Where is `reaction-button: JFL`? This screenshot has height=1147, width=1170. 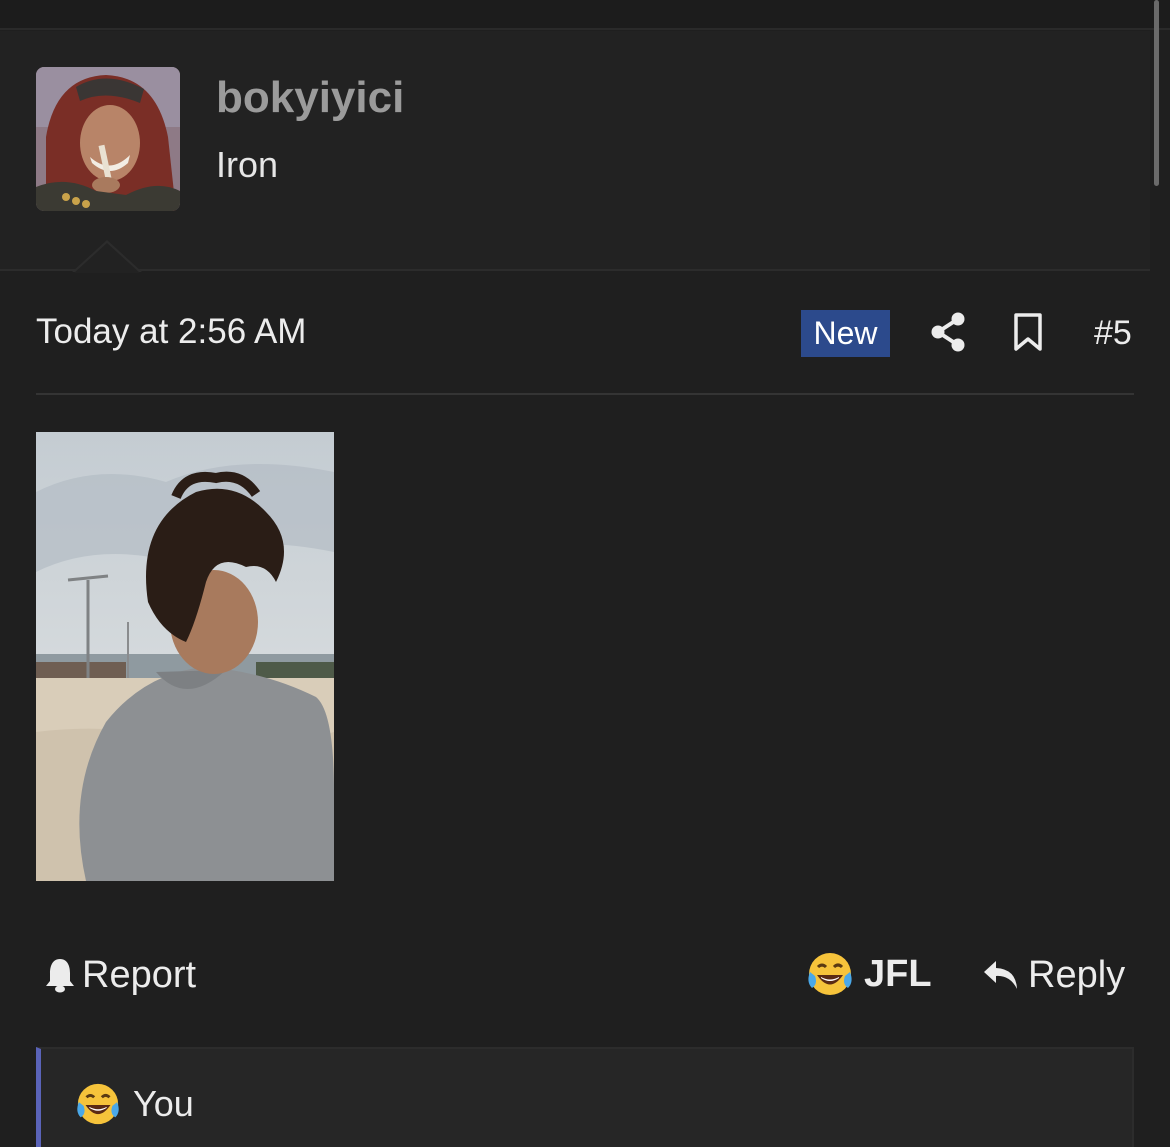 reaction-button: JFL is located at coordinates (869, 974).